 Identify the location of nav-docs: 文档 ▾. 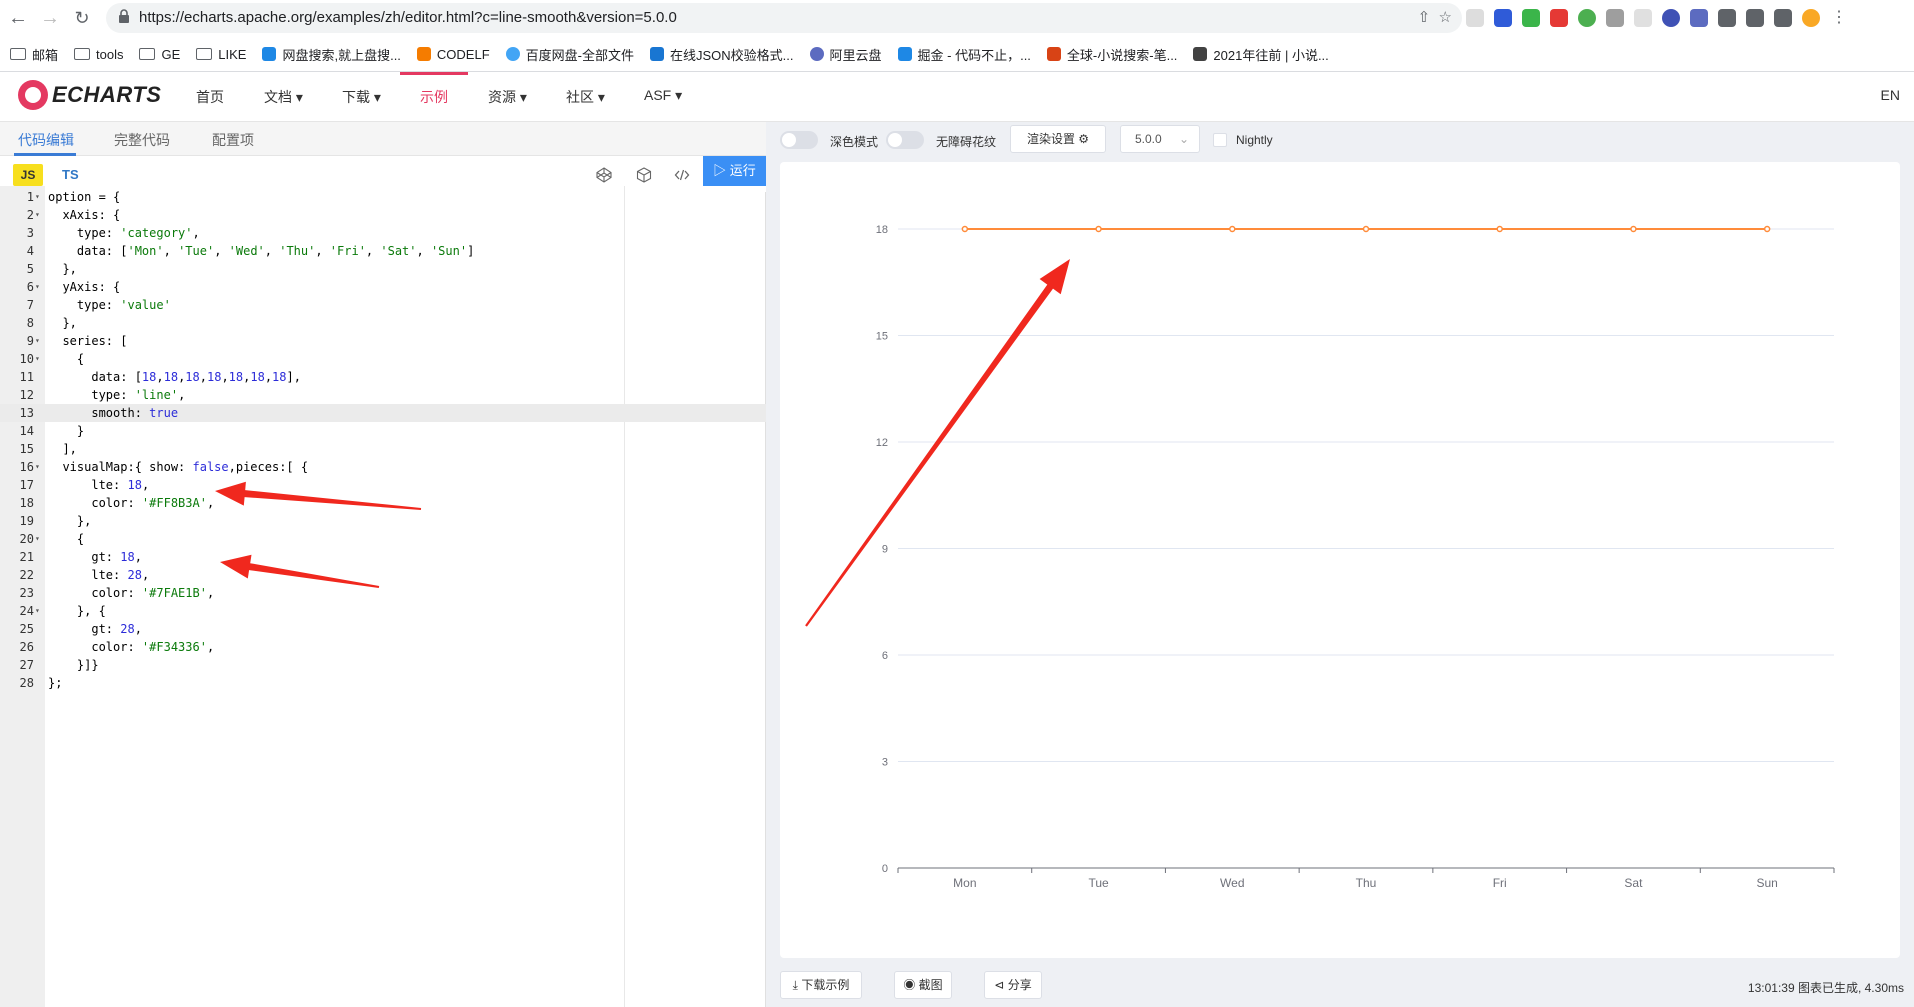
(283, 97).